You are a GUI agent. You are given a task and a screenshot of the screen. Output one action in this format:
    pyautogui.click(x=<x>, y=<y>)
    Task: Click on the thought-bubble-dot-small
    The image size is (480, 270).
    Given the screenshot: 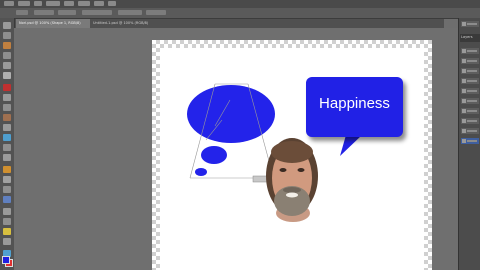 What is the action you would take?
    pyautogui.click(x=201, y=172)
    